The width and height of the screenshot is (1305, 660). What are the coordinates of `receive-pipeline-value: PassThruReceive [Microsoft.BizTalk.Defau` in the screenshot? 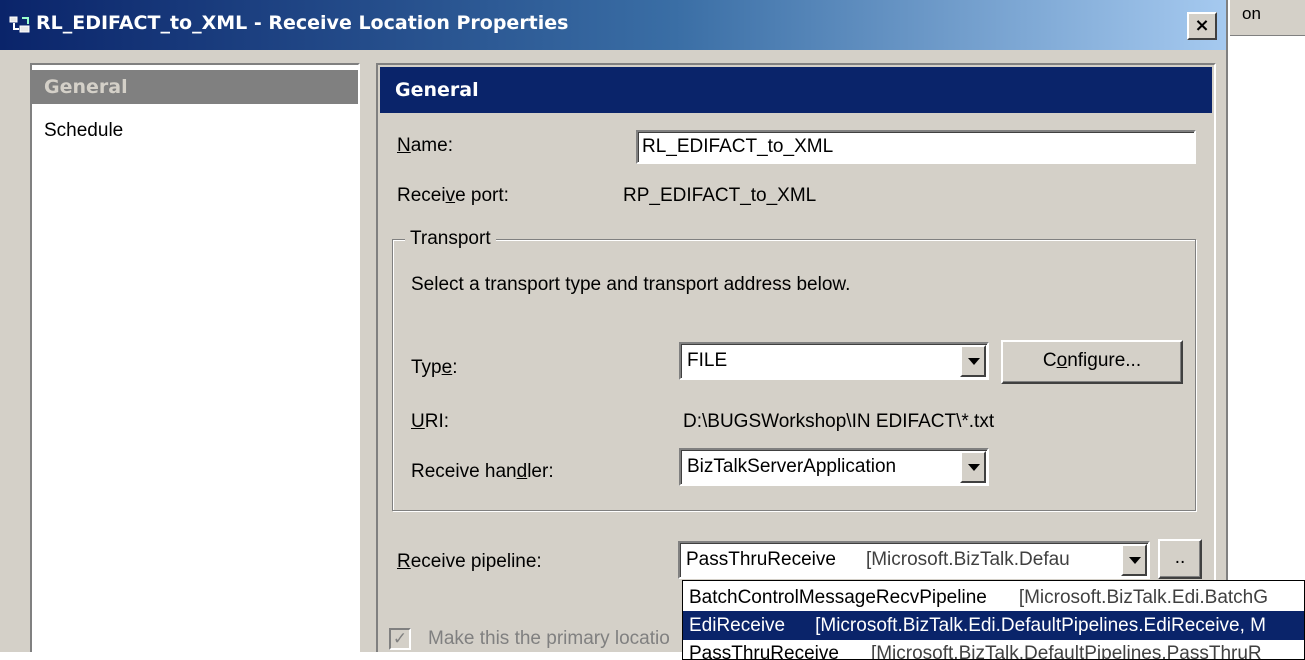 It's located at (878, 560).